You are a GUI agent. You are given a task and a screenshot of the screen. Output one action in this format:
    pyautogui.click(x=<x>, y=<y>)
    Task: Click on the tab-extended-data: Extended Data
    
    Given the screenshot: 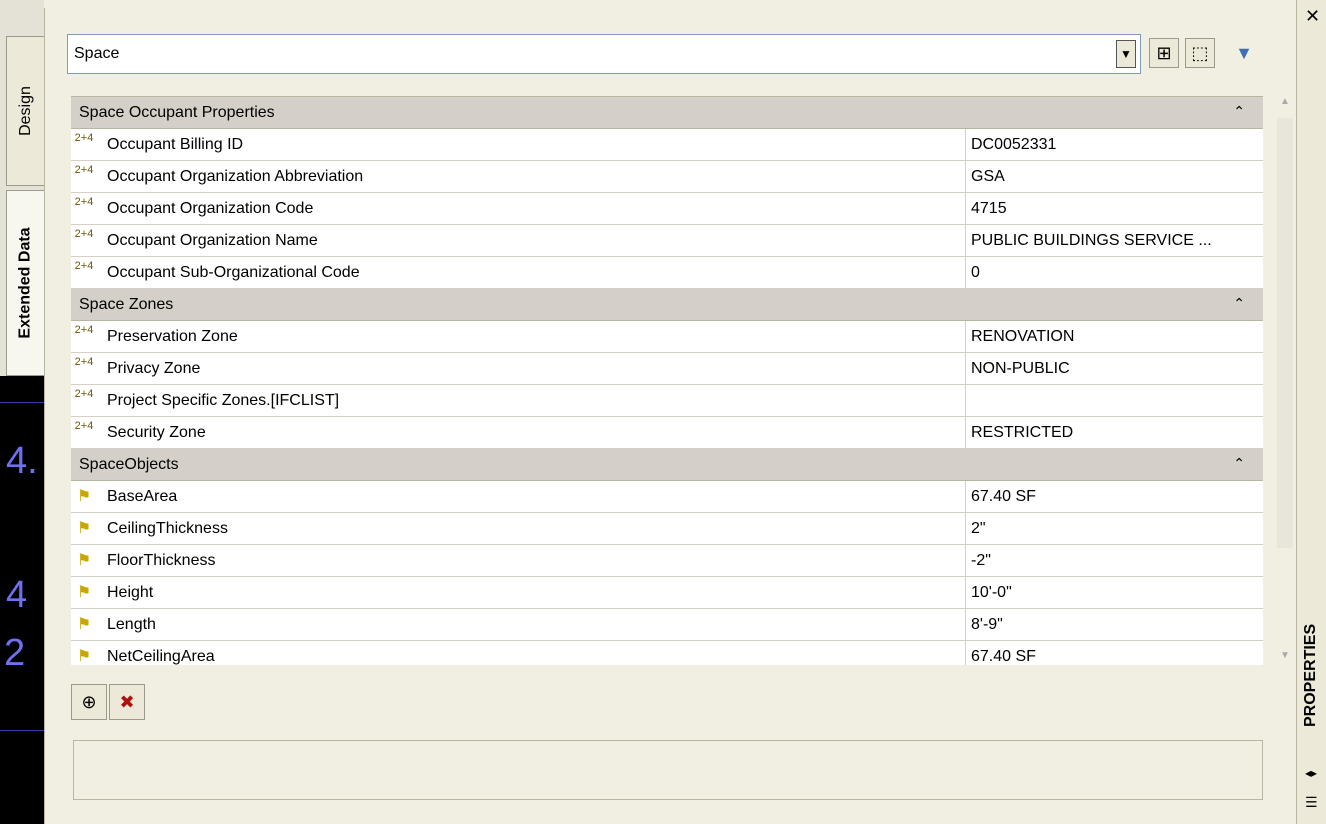 What is the action you would take?
    pyautogui.click(x=25, y=283)
    